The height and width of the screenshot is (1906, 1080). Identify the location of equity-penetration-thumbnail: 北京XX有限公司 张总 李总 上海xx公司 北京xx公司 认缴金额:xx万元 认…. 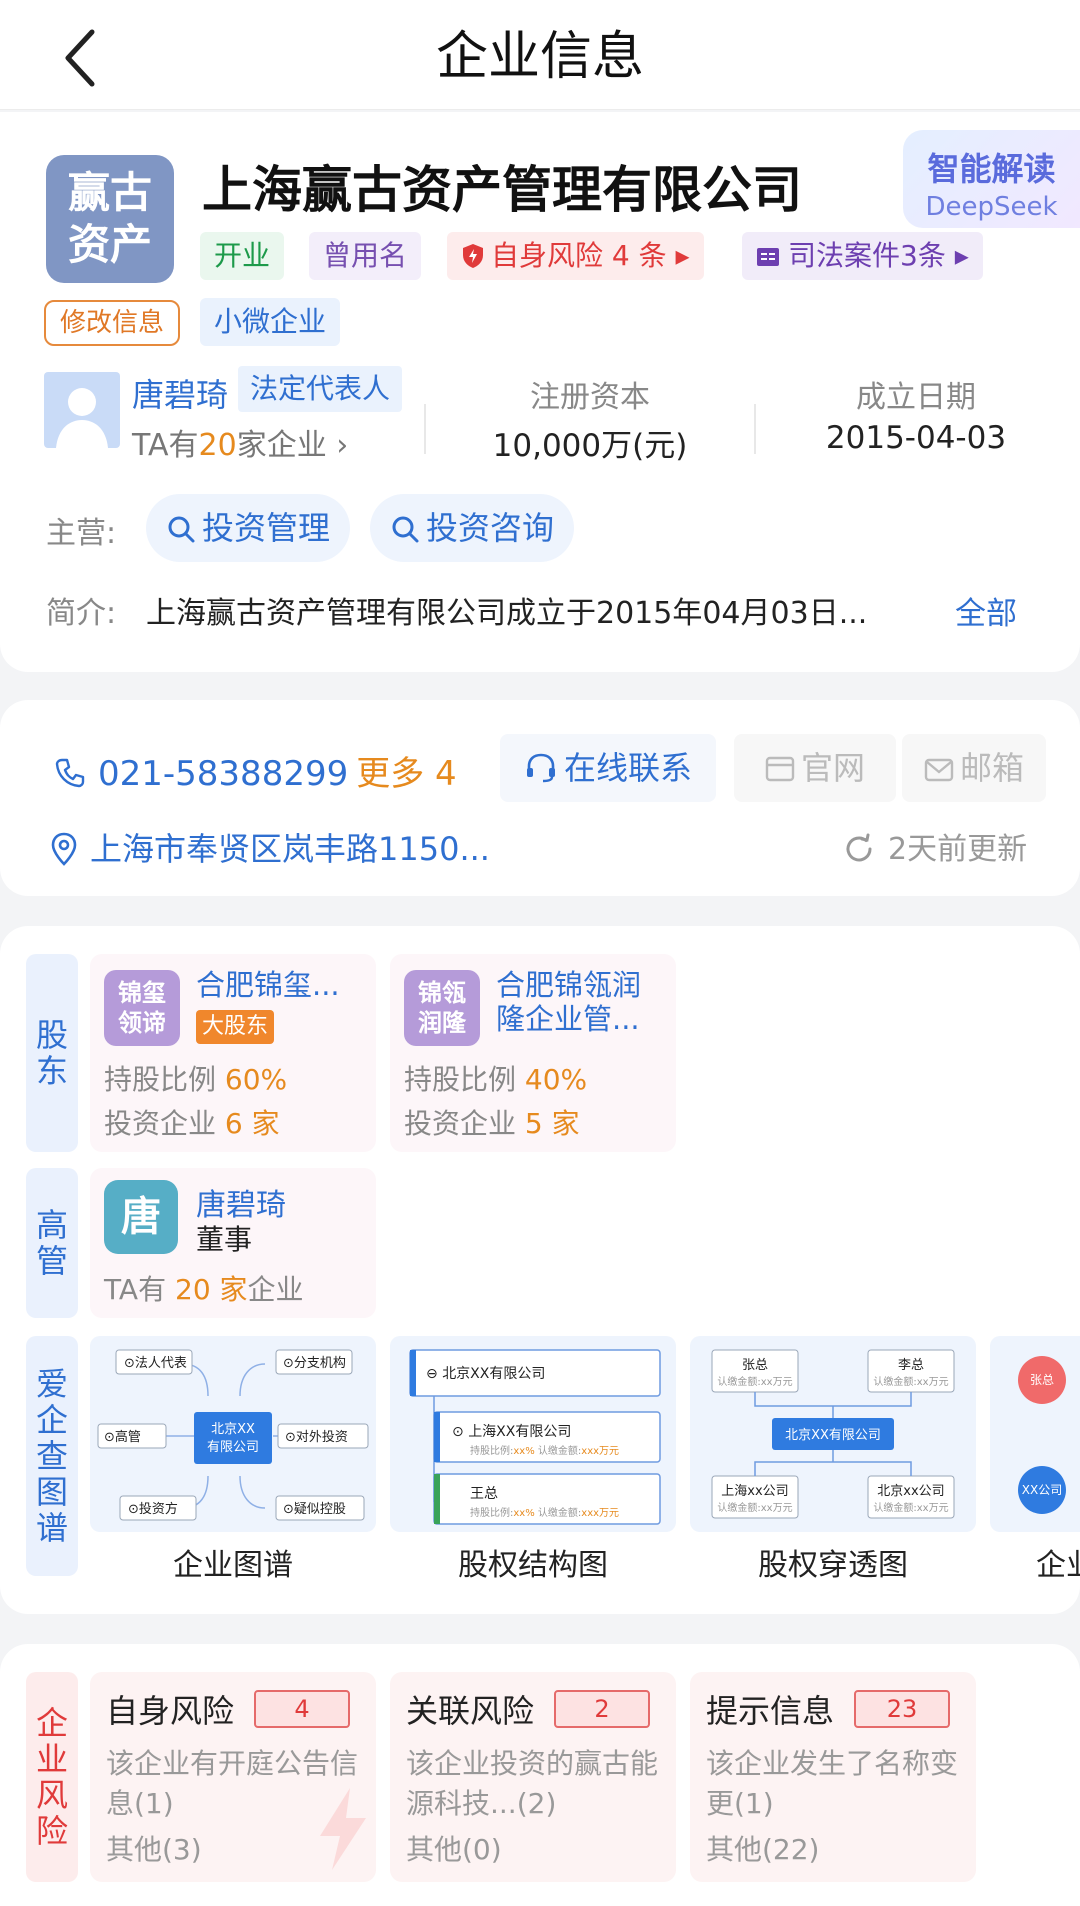
(833, 1434).